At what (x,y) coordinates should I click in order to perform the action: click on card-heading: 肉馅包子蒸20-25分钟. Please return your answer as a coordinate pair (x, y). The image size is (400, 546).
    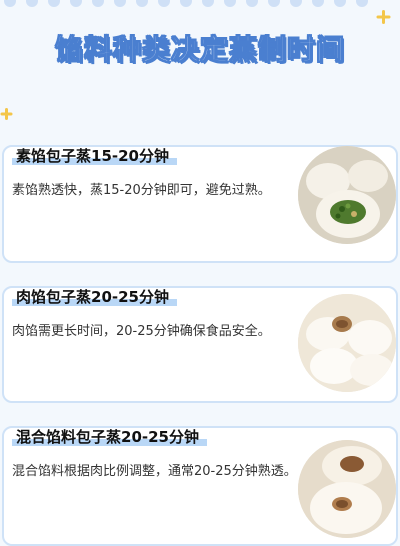
    Looking at the image, I should click on (94, 296).